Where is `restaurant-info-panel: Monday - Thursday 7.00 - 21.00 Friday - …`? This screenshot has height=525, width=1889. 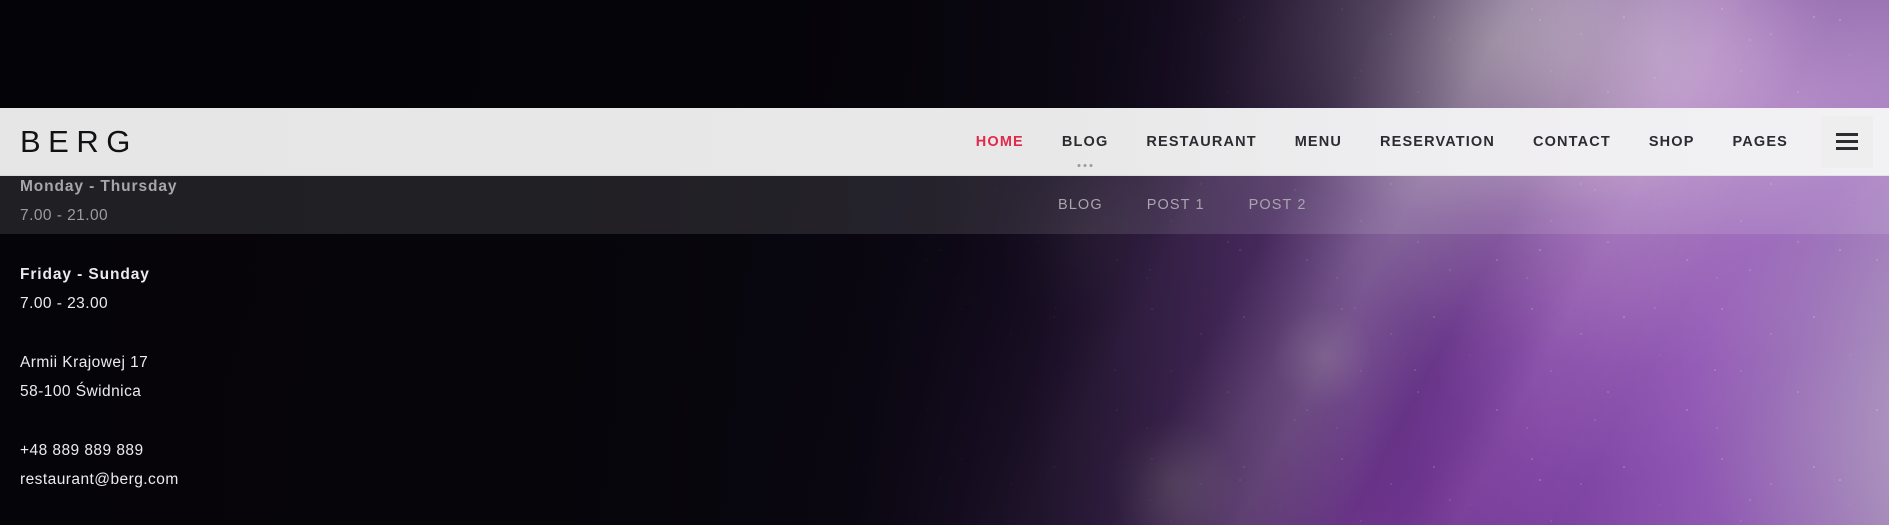 restaurant-info-panel: Monday - Thursday 7.00 - 21.00 Friday - … is located at coordinates (255, 333).